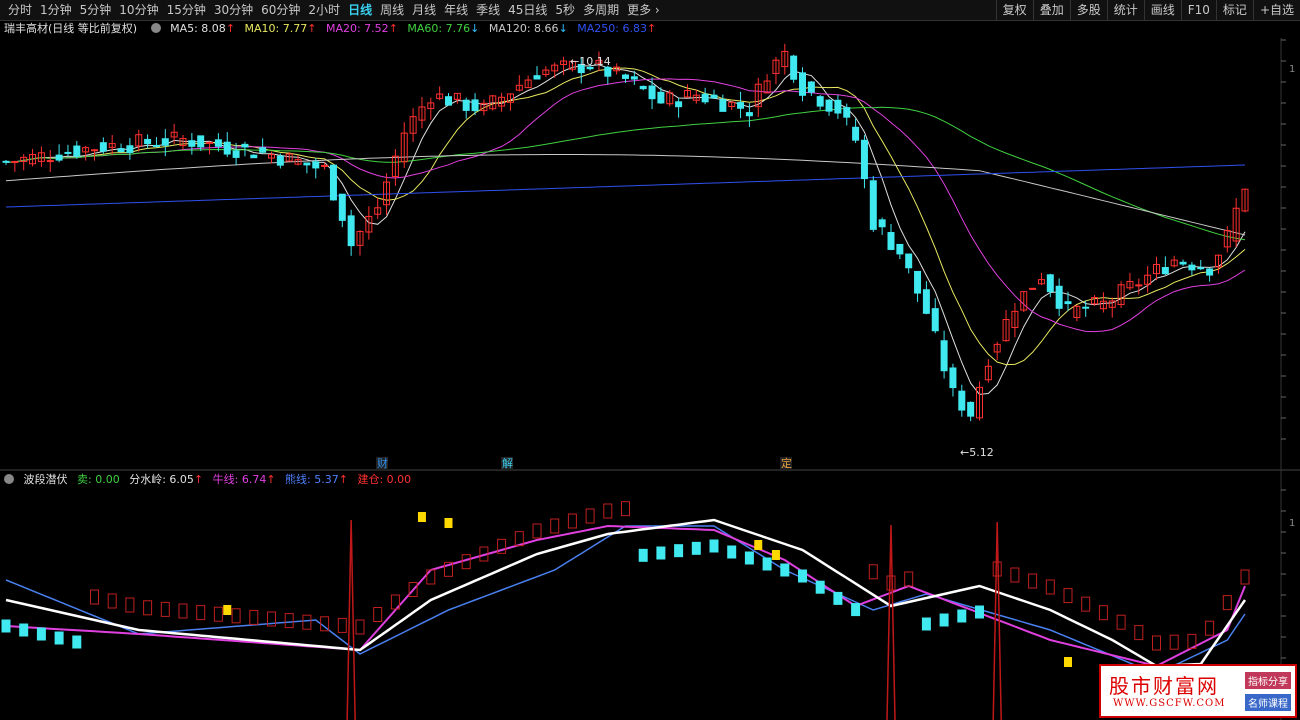 The image size is (1300, 720). Describe the element at coordinates (1051, 10) in the screenshot. I see `toolbar-button-1: 叠加` at that location.